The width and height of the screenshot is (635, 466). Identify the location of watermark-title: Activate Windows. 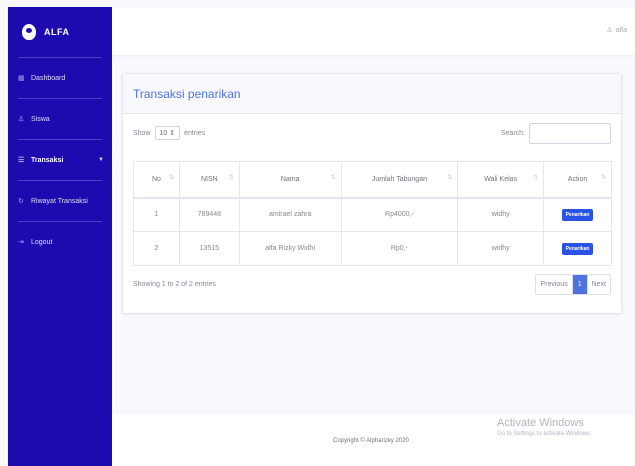
(540, 423).